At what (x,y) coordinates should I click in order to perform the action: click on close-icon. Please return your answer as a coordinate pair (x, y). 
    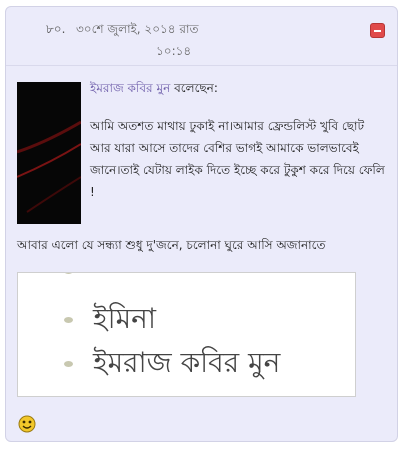
    Looking at the image, I should click on (377, 30).